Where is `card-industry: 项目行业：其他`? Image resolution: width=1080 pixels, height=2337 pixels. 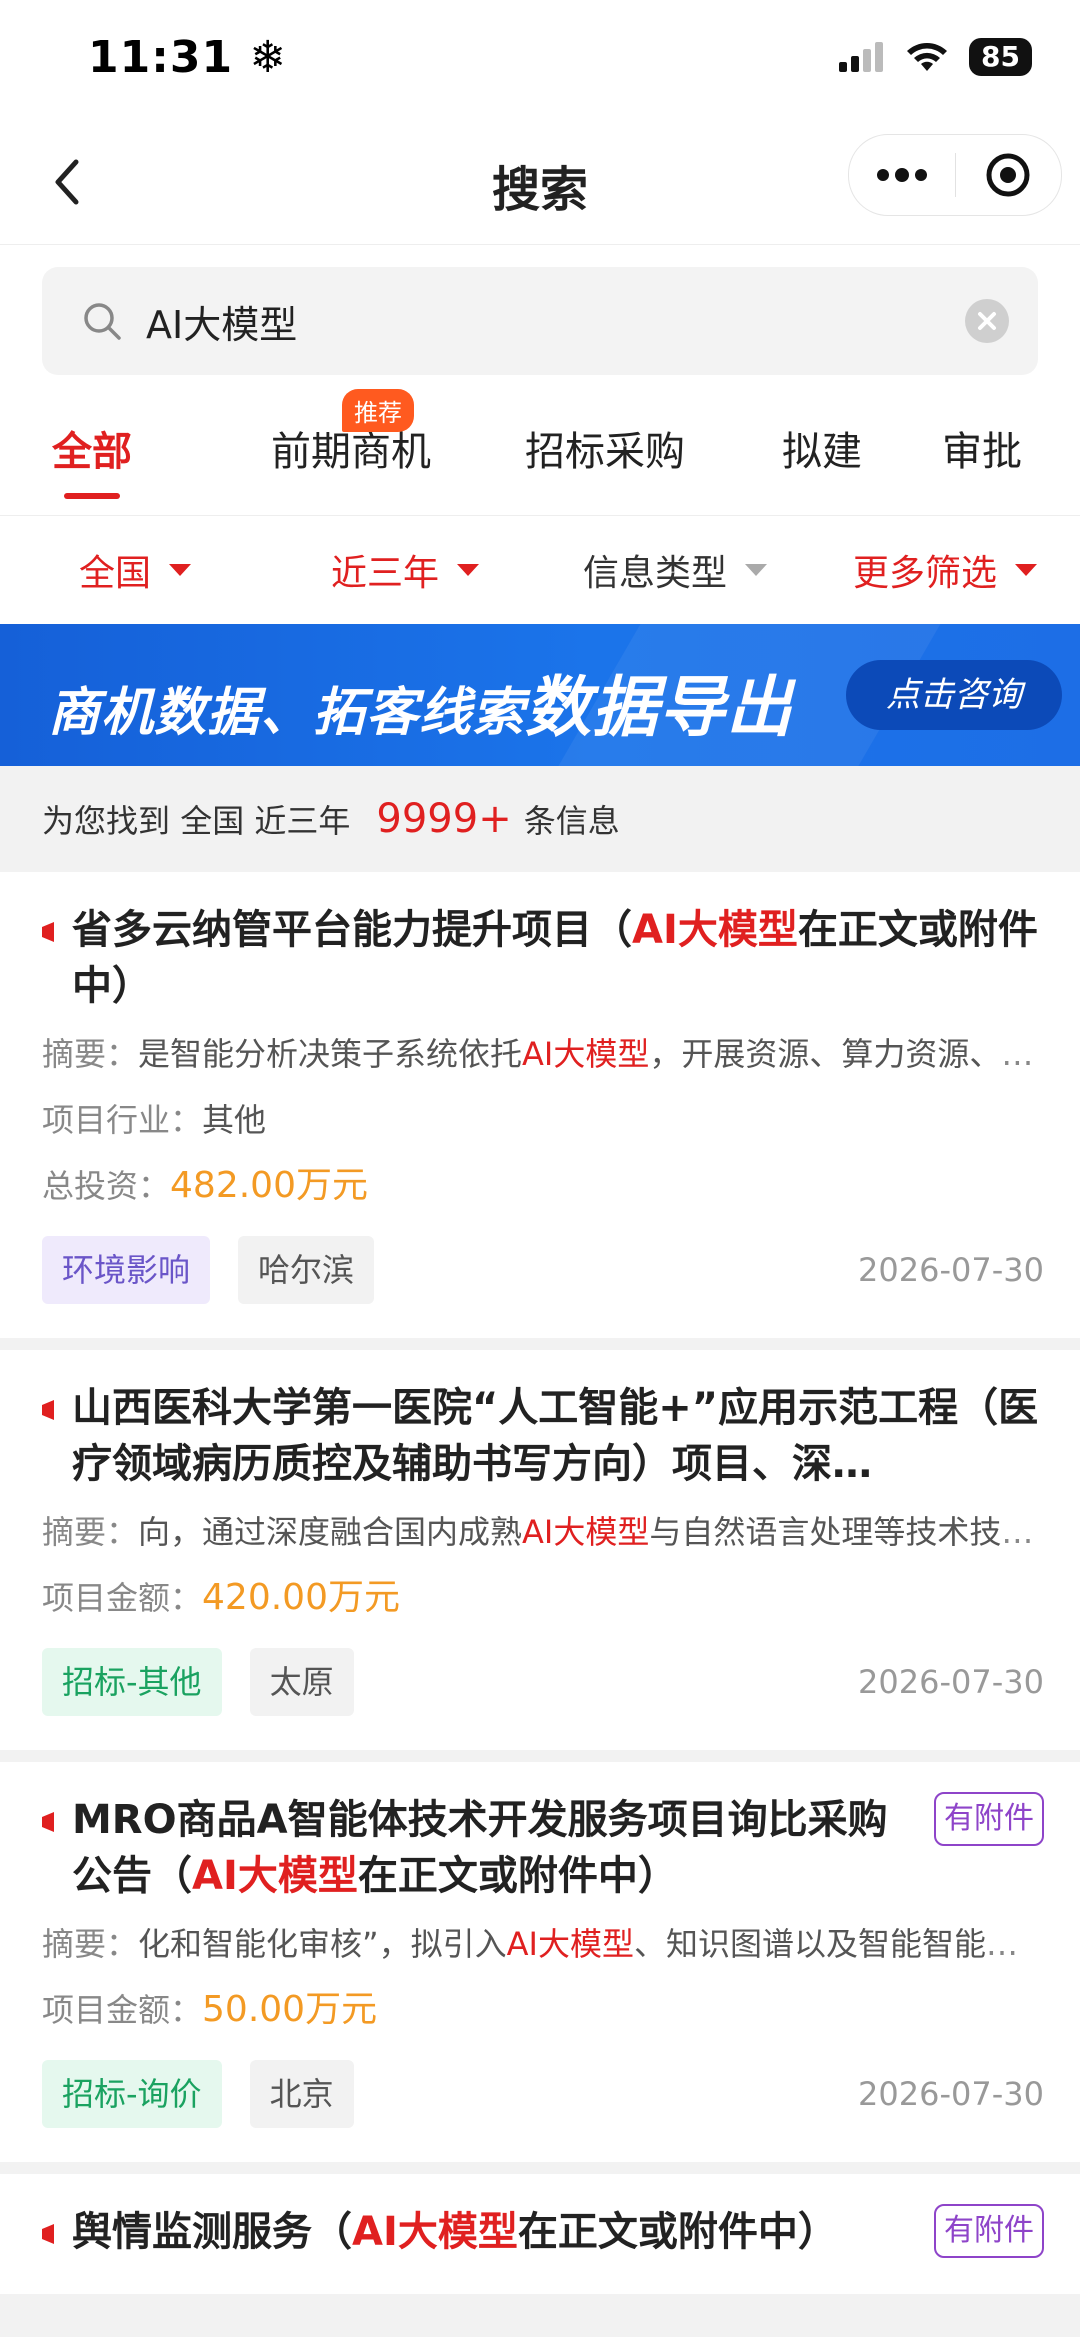 card-industry: 项目行业：其他 is located at coordinates (154, 1120).